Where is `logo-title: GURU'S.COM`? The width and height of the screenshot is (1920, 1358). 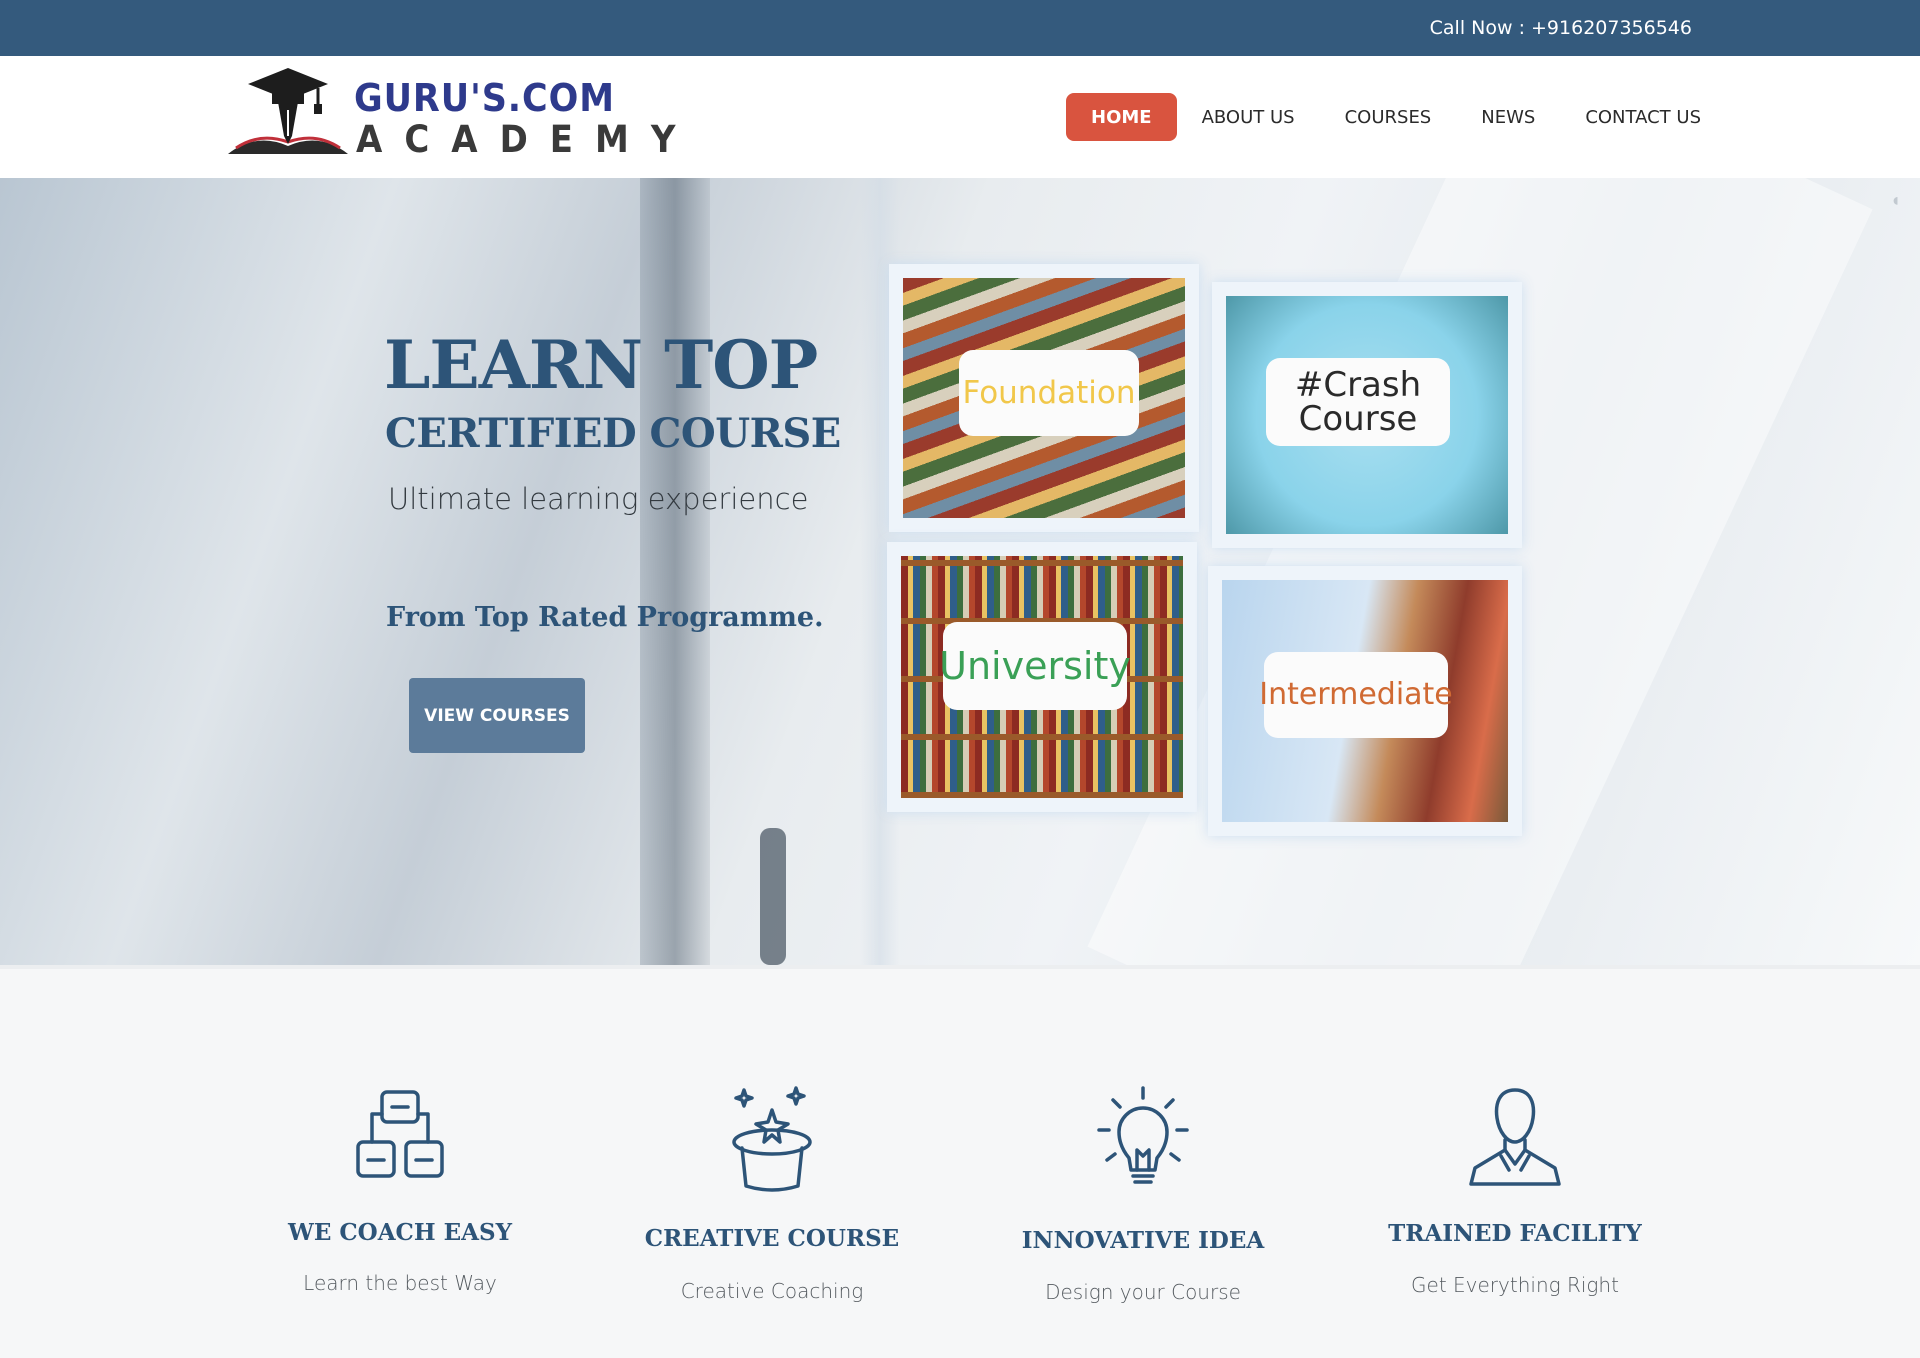 logo-title: GURU'S.COM is located at coordinates (484, 98).